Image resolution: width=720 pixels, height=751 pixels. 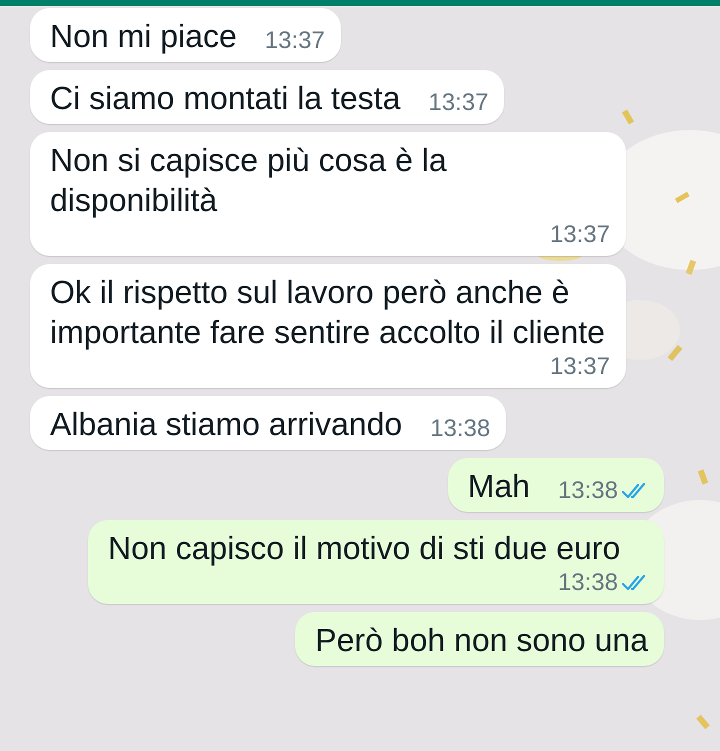 What do you see at coordinates (225, 98) in the screenshot?
I see `message-text: Ci siamo montati la testa` at bounding box center [225, 98].